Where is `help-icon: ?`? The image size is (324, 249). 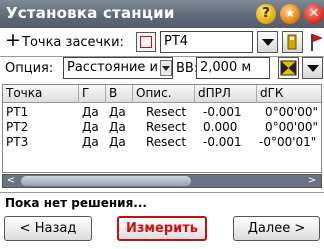 help-icon: ? is located at coordinates (266, 14).